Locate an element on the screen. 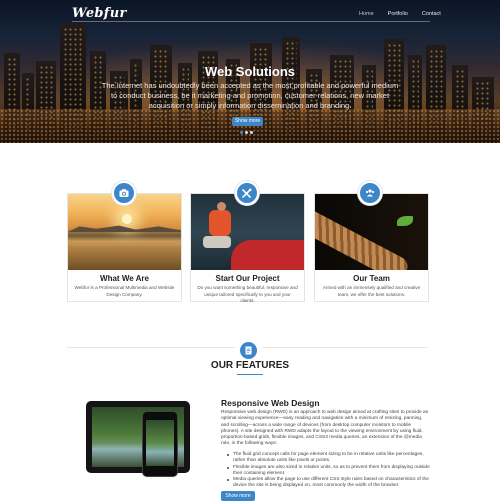 Image resolution: width=500 pixels, height=501 pixels. rope-shape is located at coordinates (363, 238).